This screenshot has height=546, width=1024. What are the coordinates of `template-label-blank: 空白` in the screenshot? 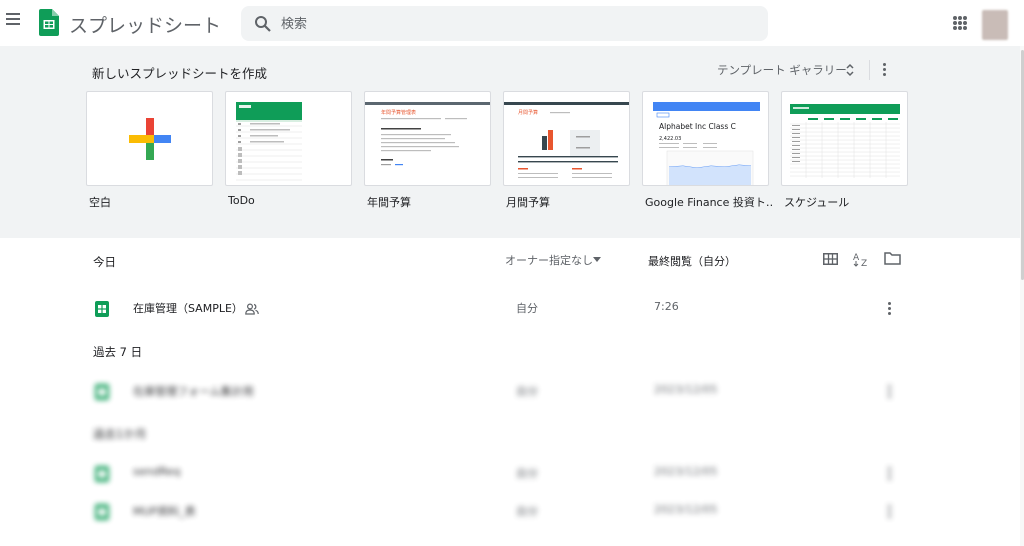 It's located at (100, 202).